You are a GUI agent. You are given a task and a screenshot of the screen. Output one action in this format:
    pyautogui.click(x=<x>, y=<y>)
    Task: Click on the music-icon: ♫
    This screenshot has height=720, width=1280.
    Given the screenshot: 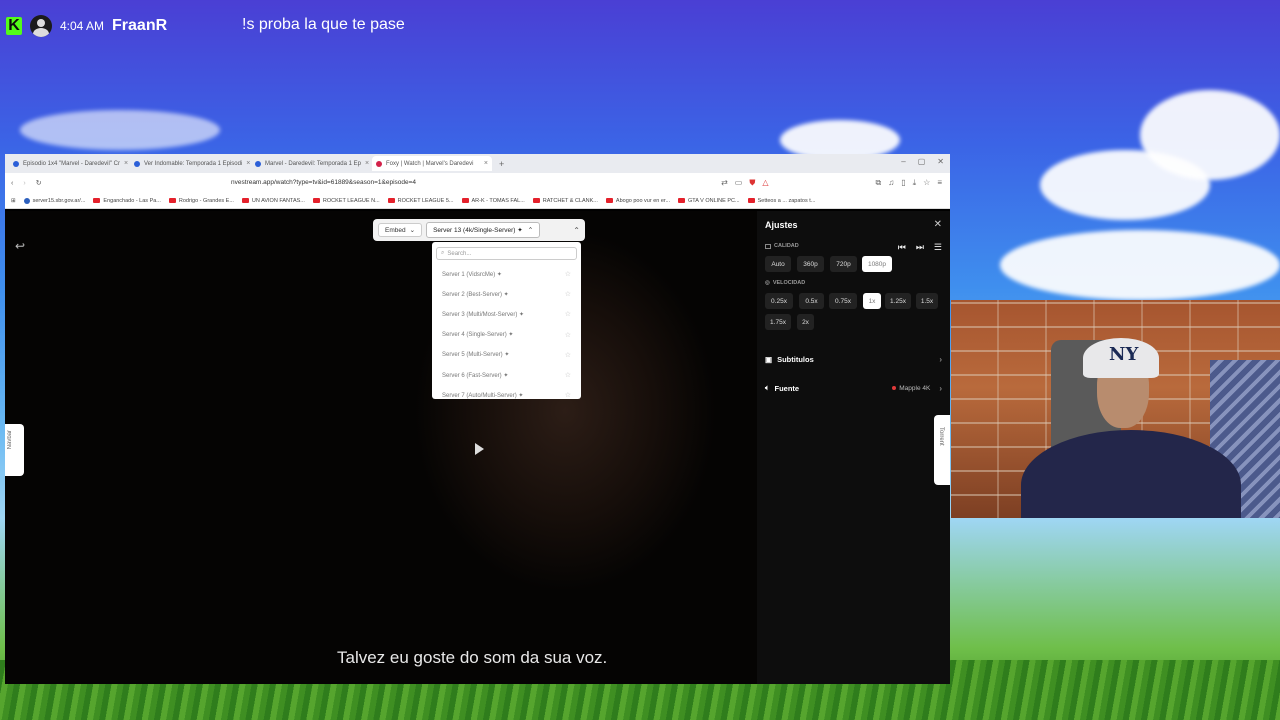 What is the action you would take?
    pyautogui.click(x=891, y=183)
    